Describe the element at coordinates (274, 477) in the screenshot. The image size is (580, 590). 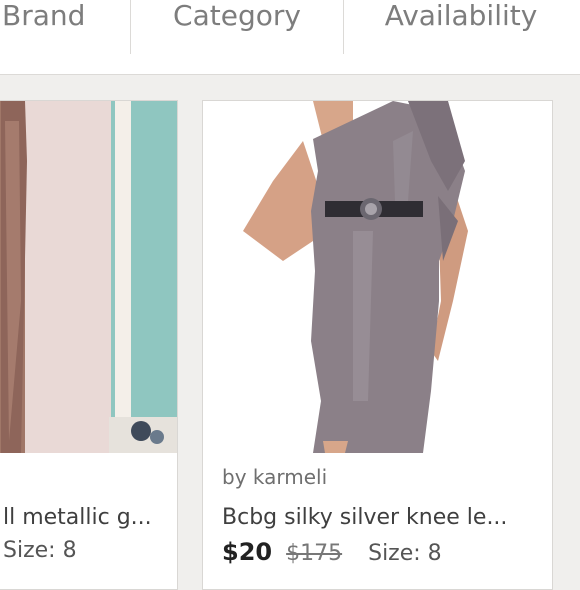
I see `listing-seller: by karmeli` at that location.